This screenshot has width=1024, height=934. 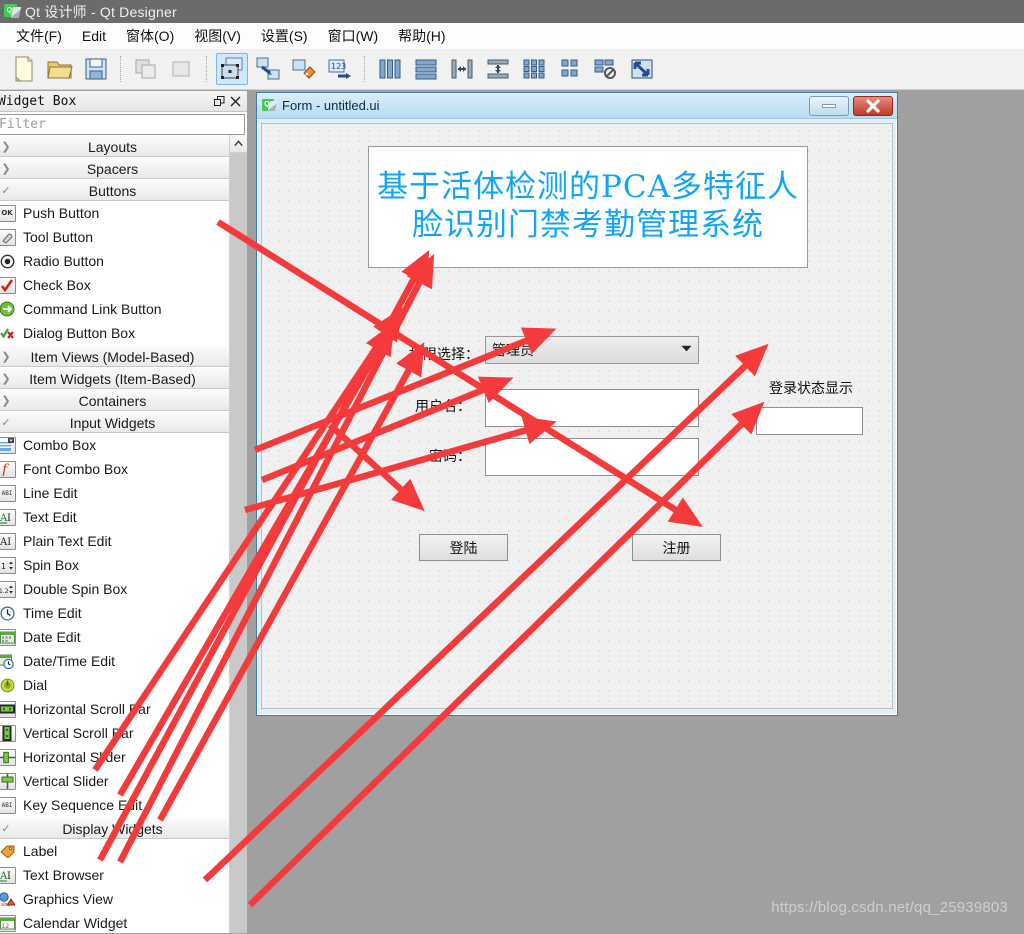 What do you see at coordinates (182, 69) in the screenshot?
I see `redo-icon` at bounding box center [182, 69].